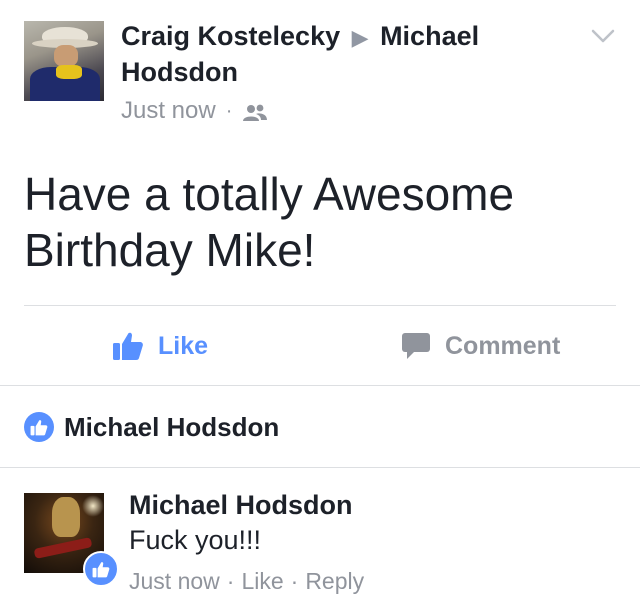  Describe the element at coordinates (63, 548) in the screenshot. I see `avatar-guitar` at that location.